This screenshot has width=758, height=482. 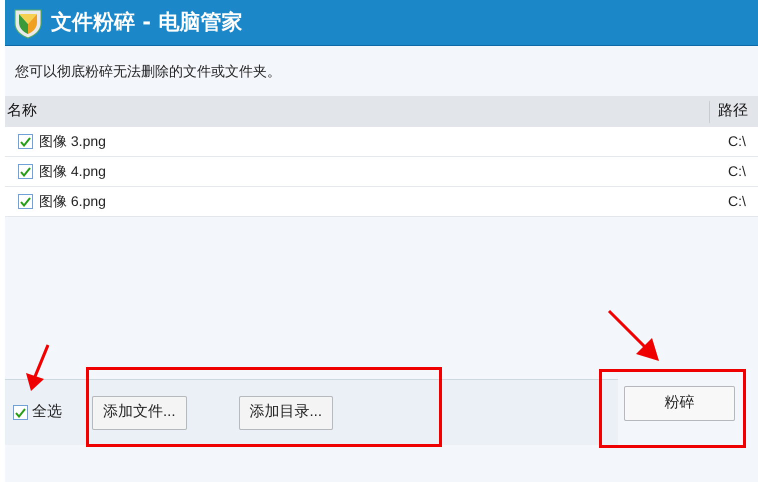 What do you see at coordinates (146, 22) in the screenshot?
I see `window-title: 文件粉碎 - 电脑管家` at bounding box center [146, 22].